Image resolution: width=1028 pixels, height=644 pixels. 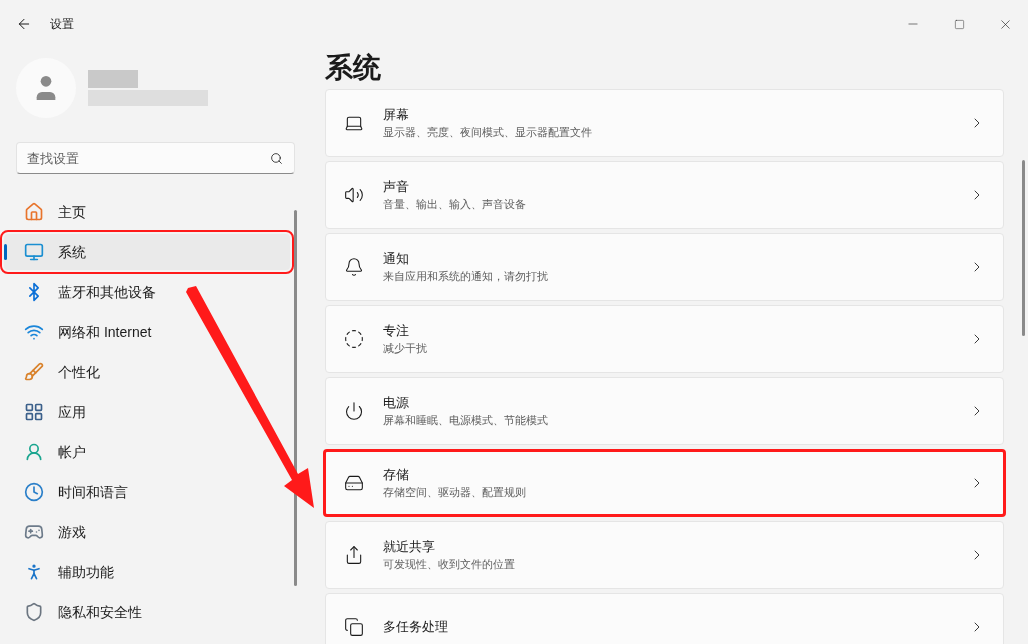 I want to click on window-title: 设置, so click(x=62, y=24).